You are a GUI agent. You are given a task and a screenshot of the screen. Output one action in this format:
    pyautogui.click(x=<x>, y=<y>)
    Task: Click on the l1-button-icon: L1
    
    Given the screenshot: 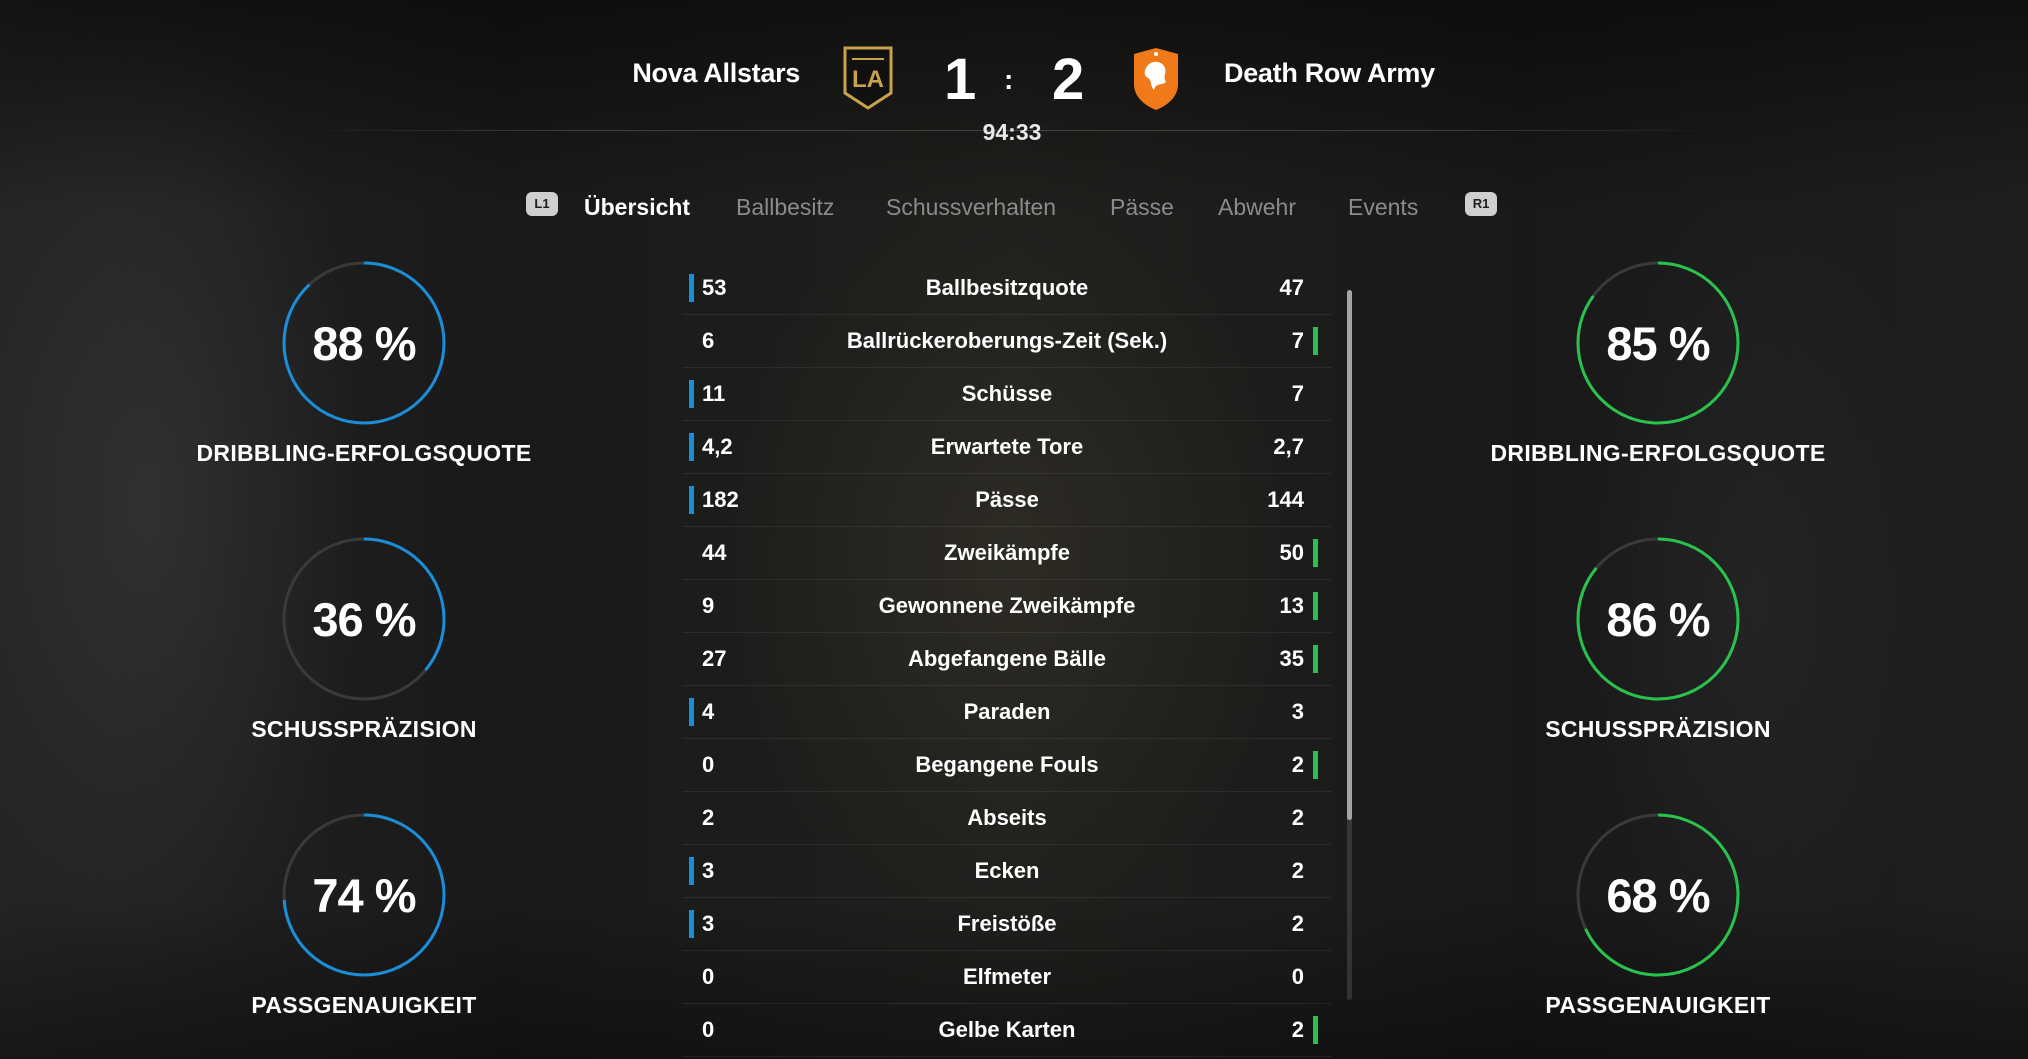 What is the action you would take?
    pyautogui.click(x=542, y=204)
    